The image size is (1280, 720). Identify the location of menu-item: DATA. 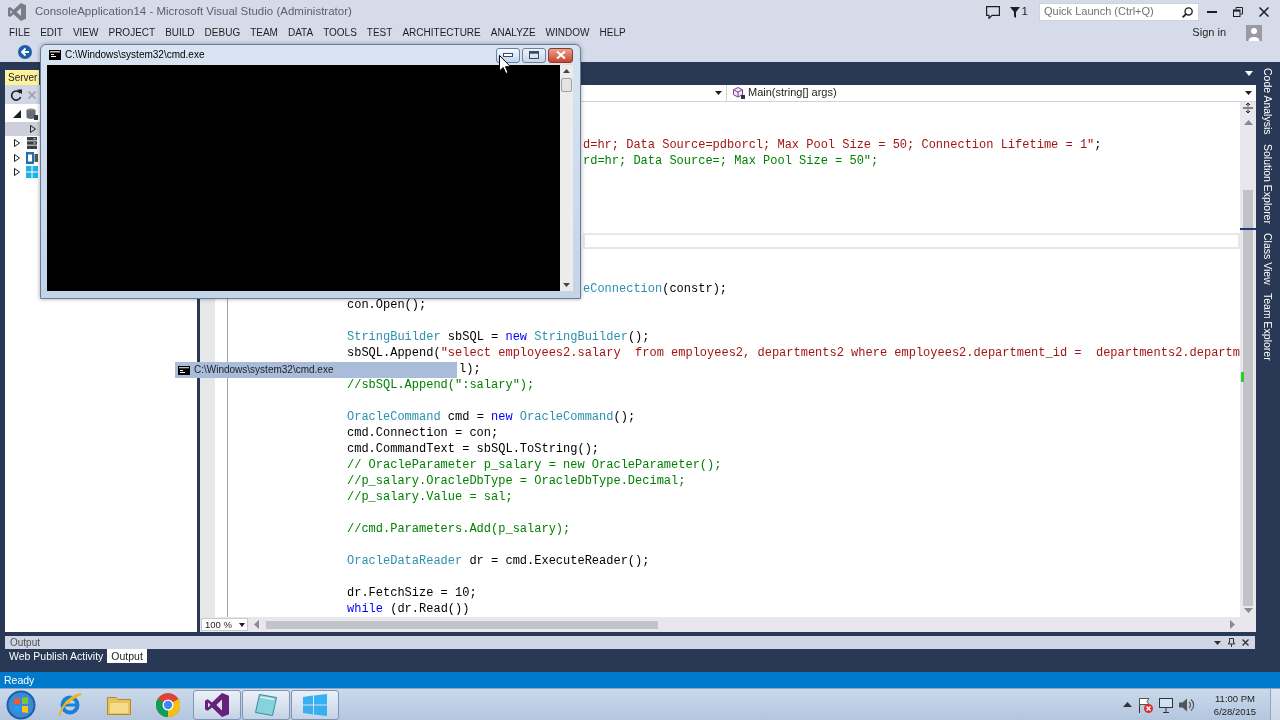
(300, 33).